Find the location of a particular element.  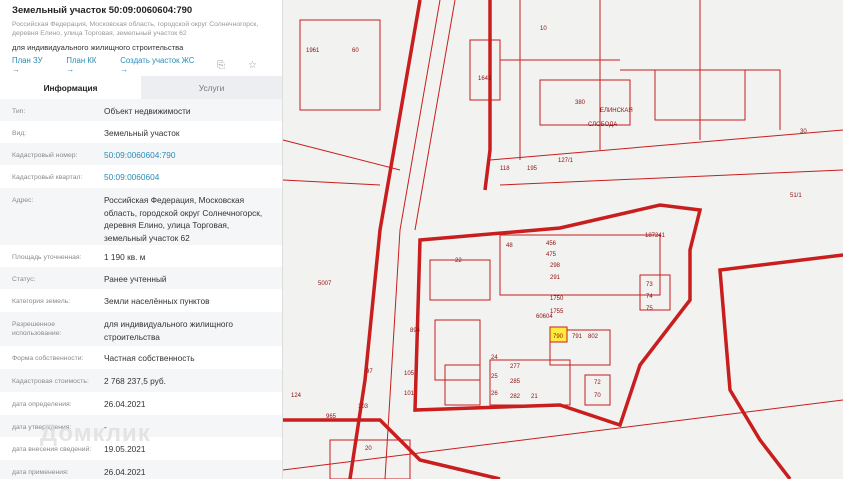

row-value: Земли населённых пунктов is located at coordinates (157, 301).